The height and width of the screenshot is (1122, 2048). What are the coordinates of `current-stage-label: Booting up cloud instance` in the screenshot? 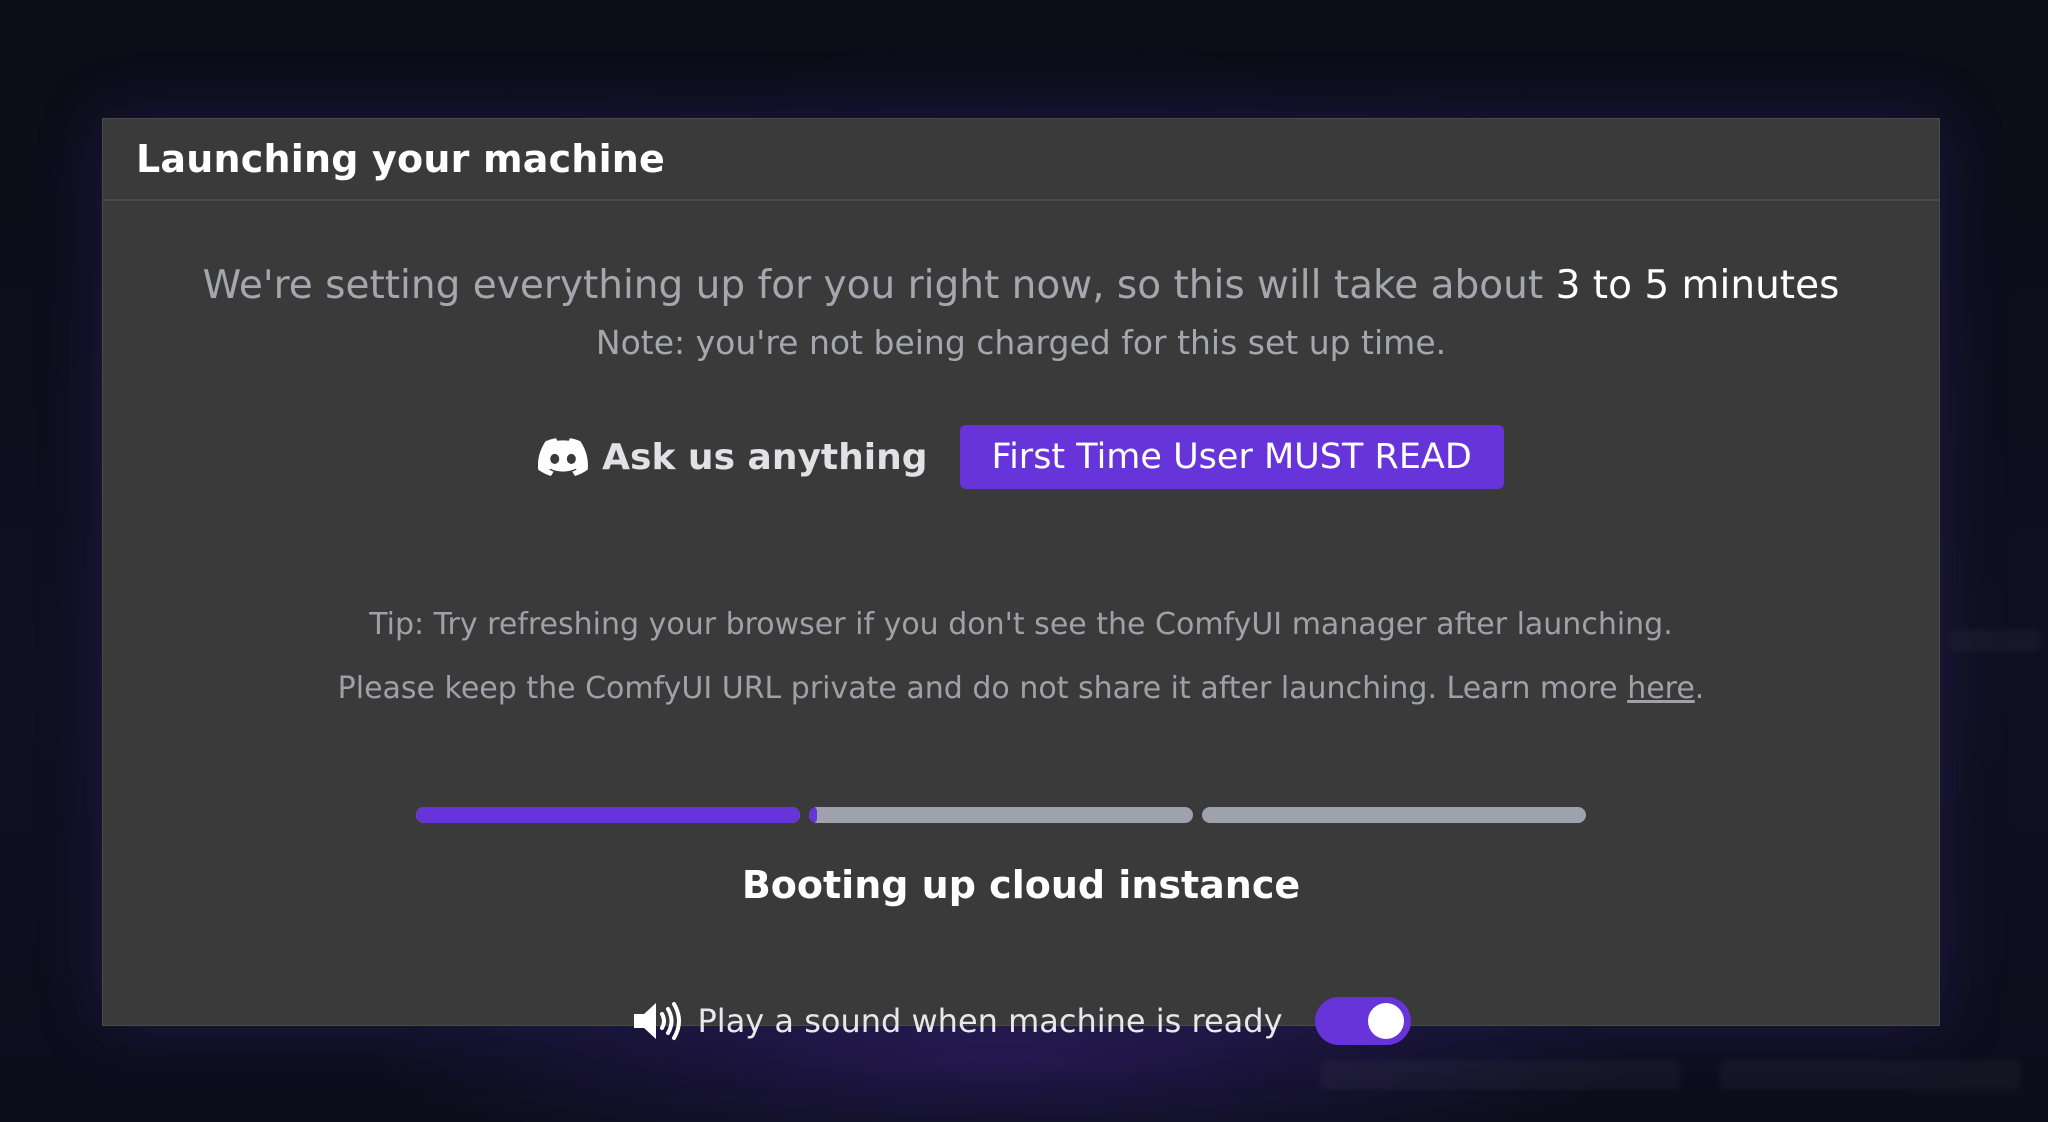 It's located at (1021, 885).